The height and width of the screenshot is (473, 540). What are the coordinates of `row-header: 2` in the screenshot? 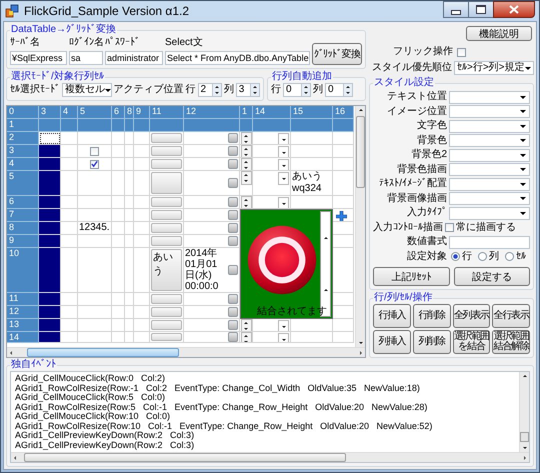 It's located at (23, 138).